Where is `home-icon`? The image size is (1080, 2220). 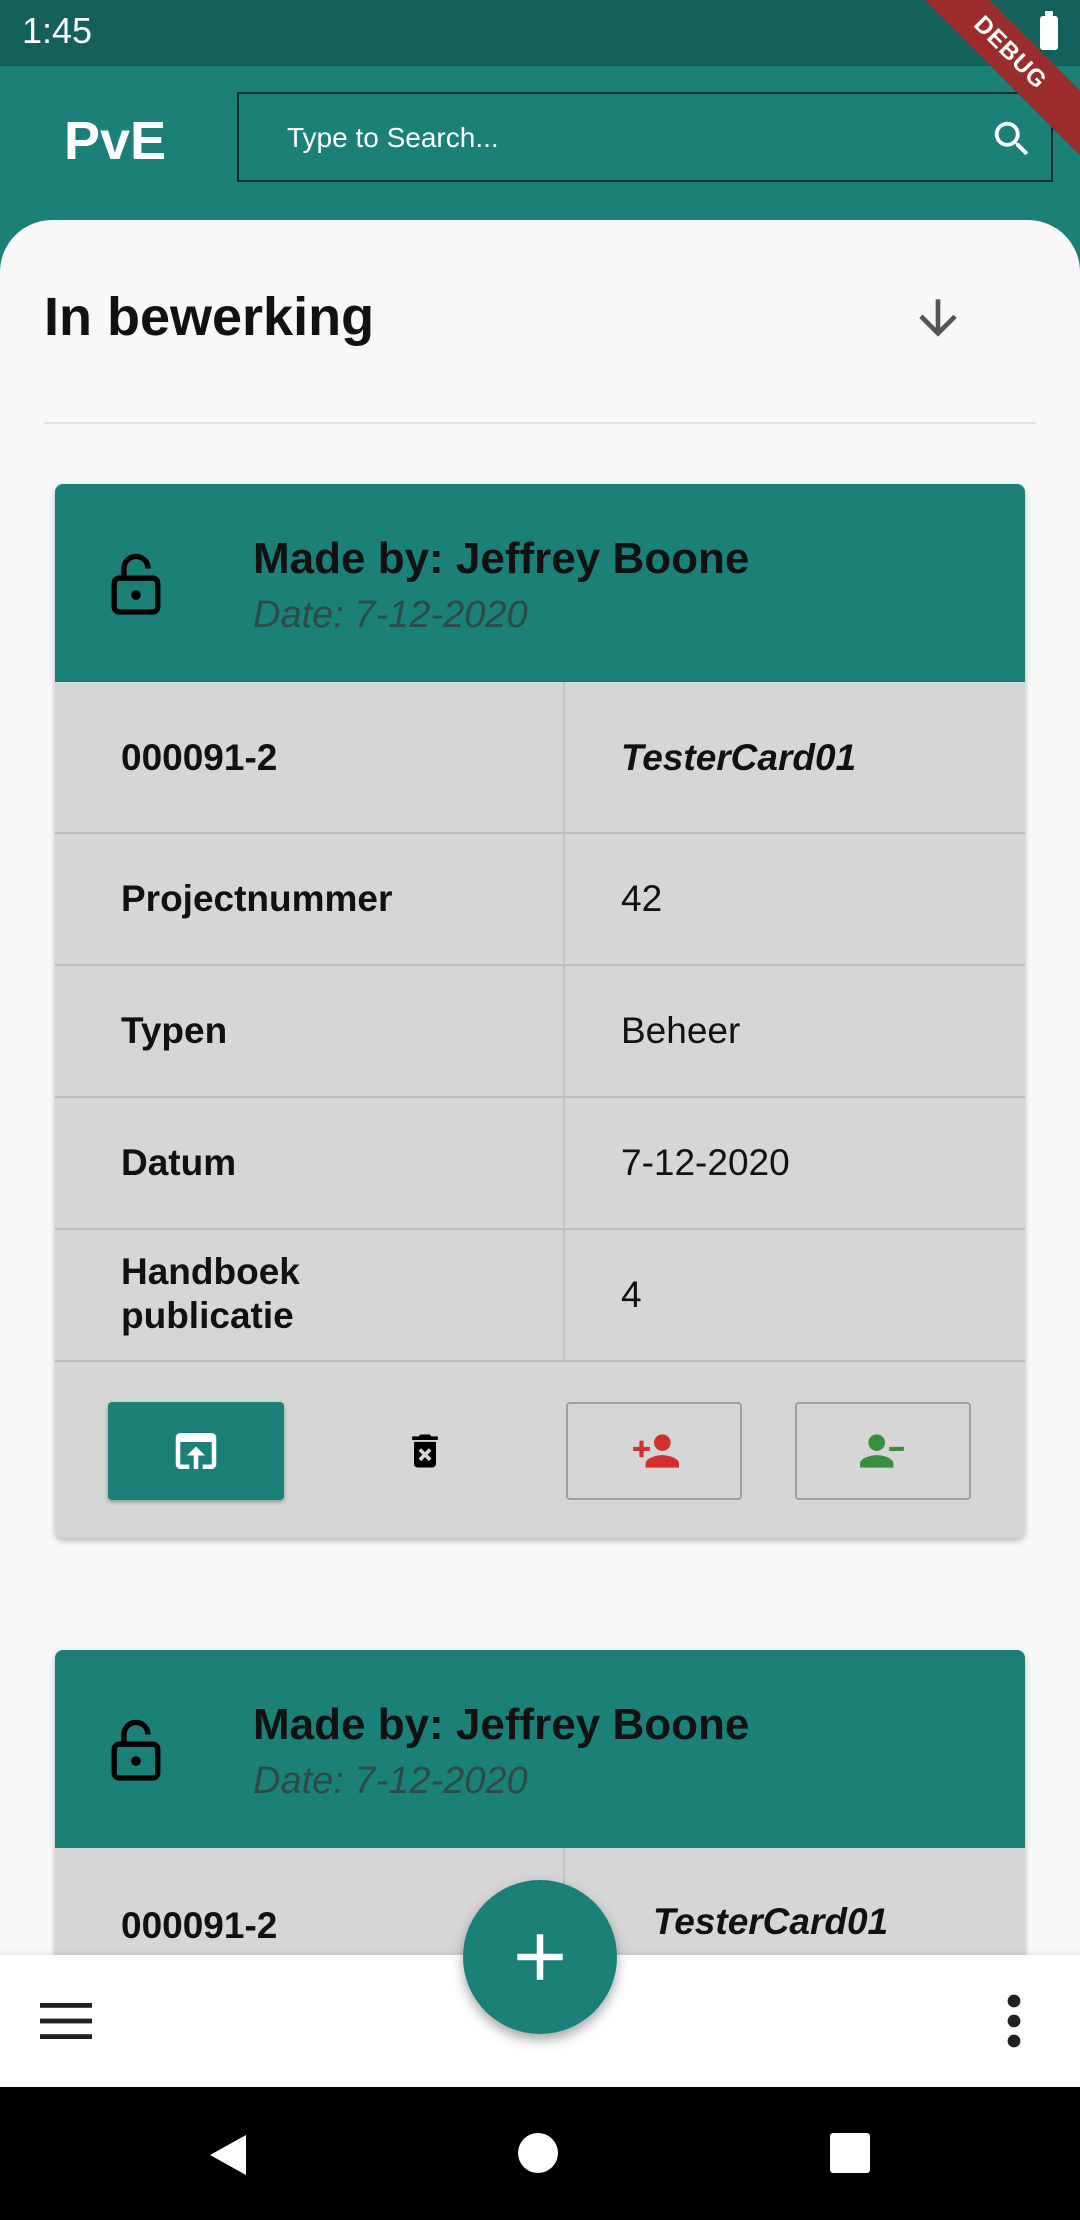 home-icon is located at coordinates (538, 2153).